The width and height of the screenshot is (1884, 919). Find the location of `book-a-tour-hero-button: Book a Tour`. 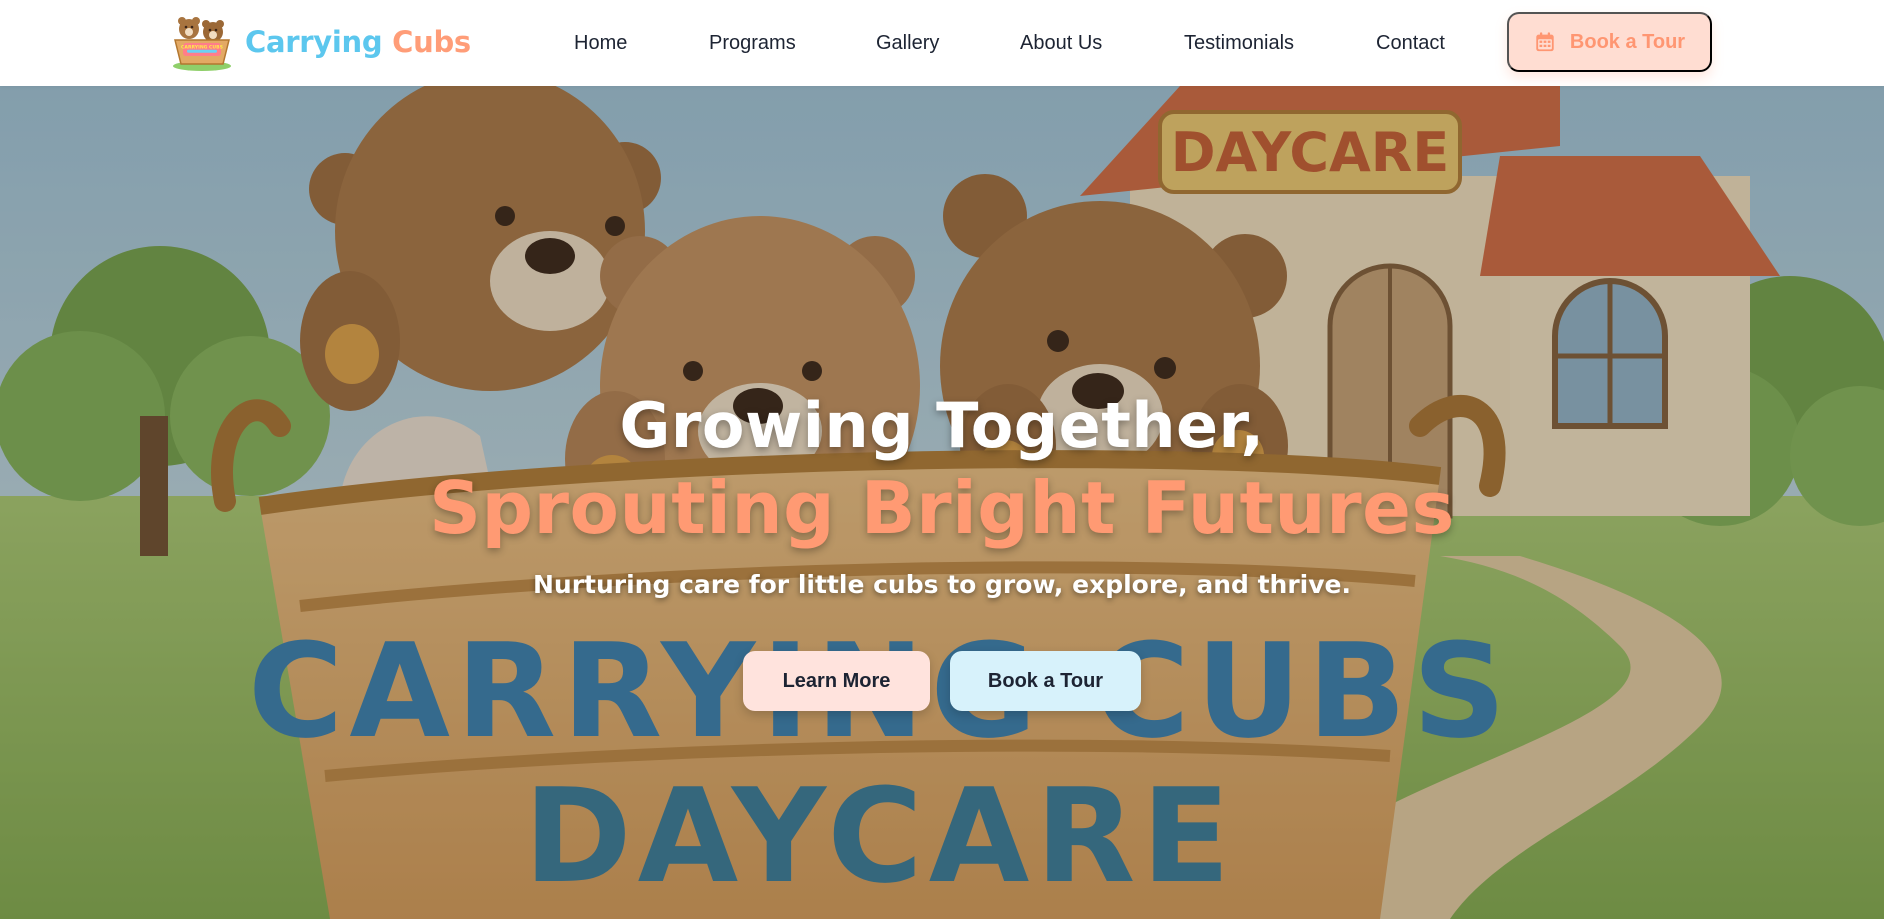

book-a-tour-hero-button: Book a Tour is located at coordinates (1045, 681).